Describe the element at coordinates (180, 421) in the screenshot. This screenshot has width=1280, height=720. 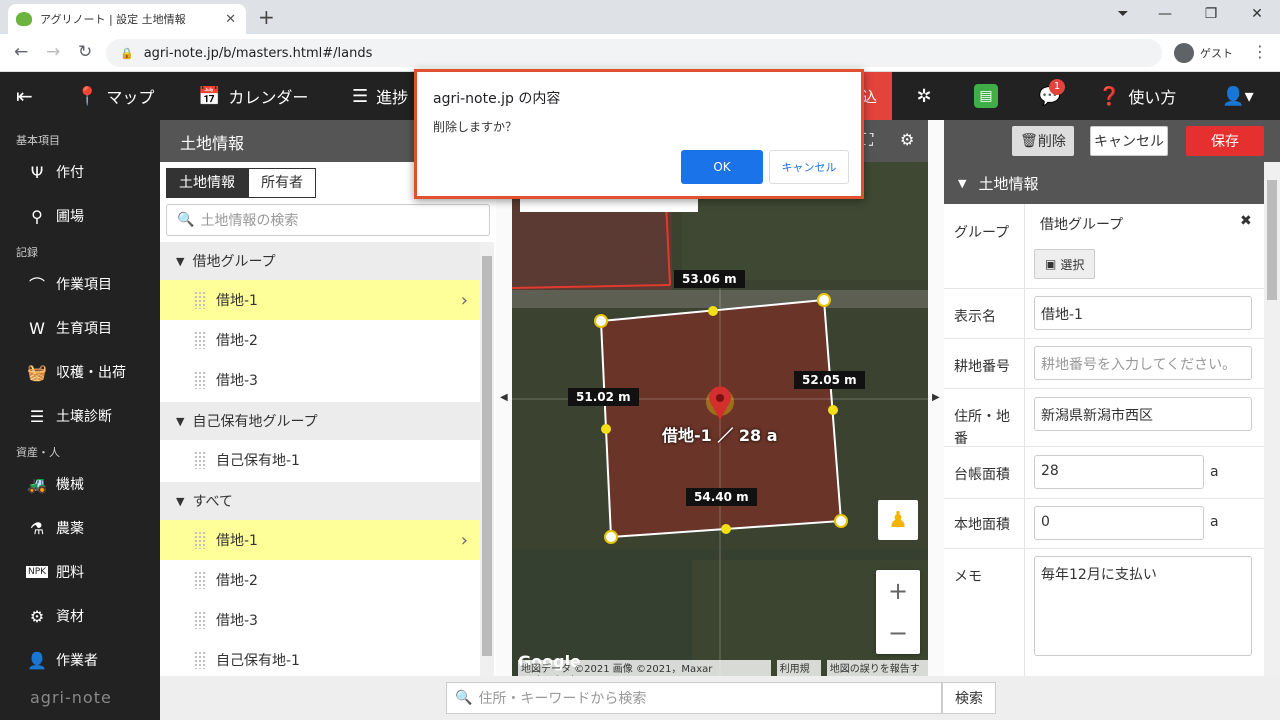
I see `caret-down-icon: ▼` at that location.